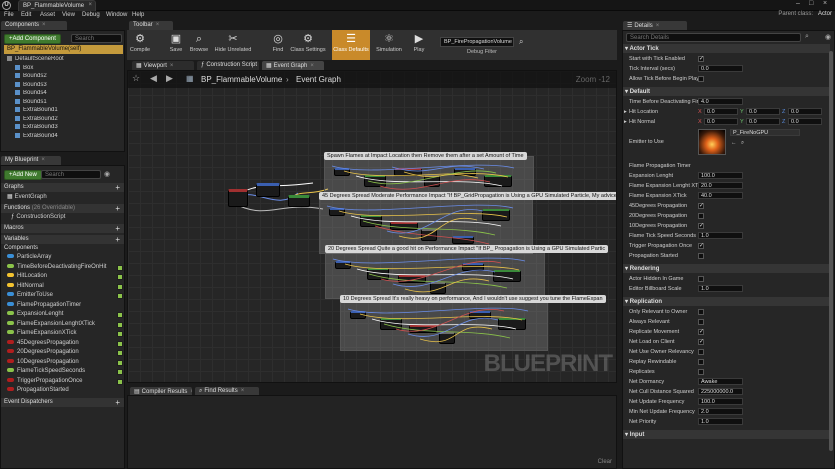 The image size is (835, 469). I want to click on tab-details: ☰ Details ×, so click(655, 25).